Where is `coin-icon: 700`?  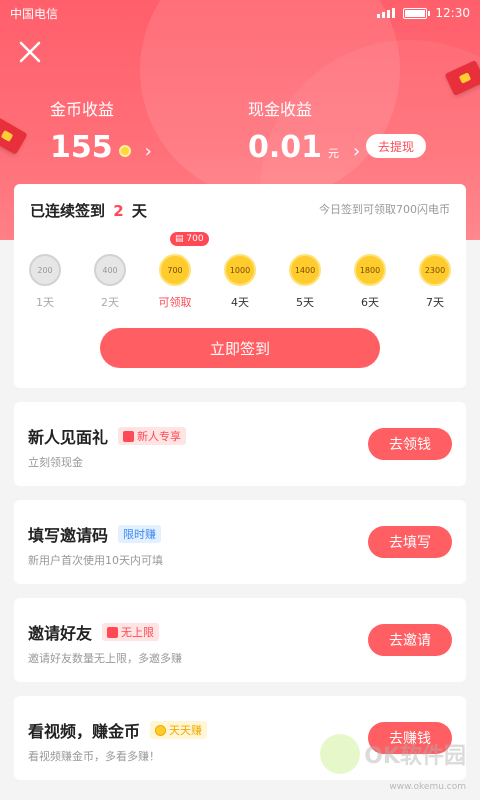 coin-icon: 700 is located at coordinates (175, 270).